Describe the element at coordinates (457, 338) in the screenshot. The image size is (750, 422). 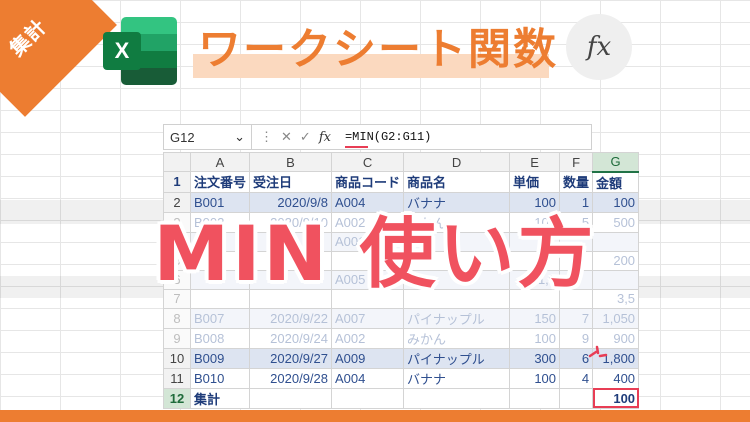
I see `cell: みかん` at that location.